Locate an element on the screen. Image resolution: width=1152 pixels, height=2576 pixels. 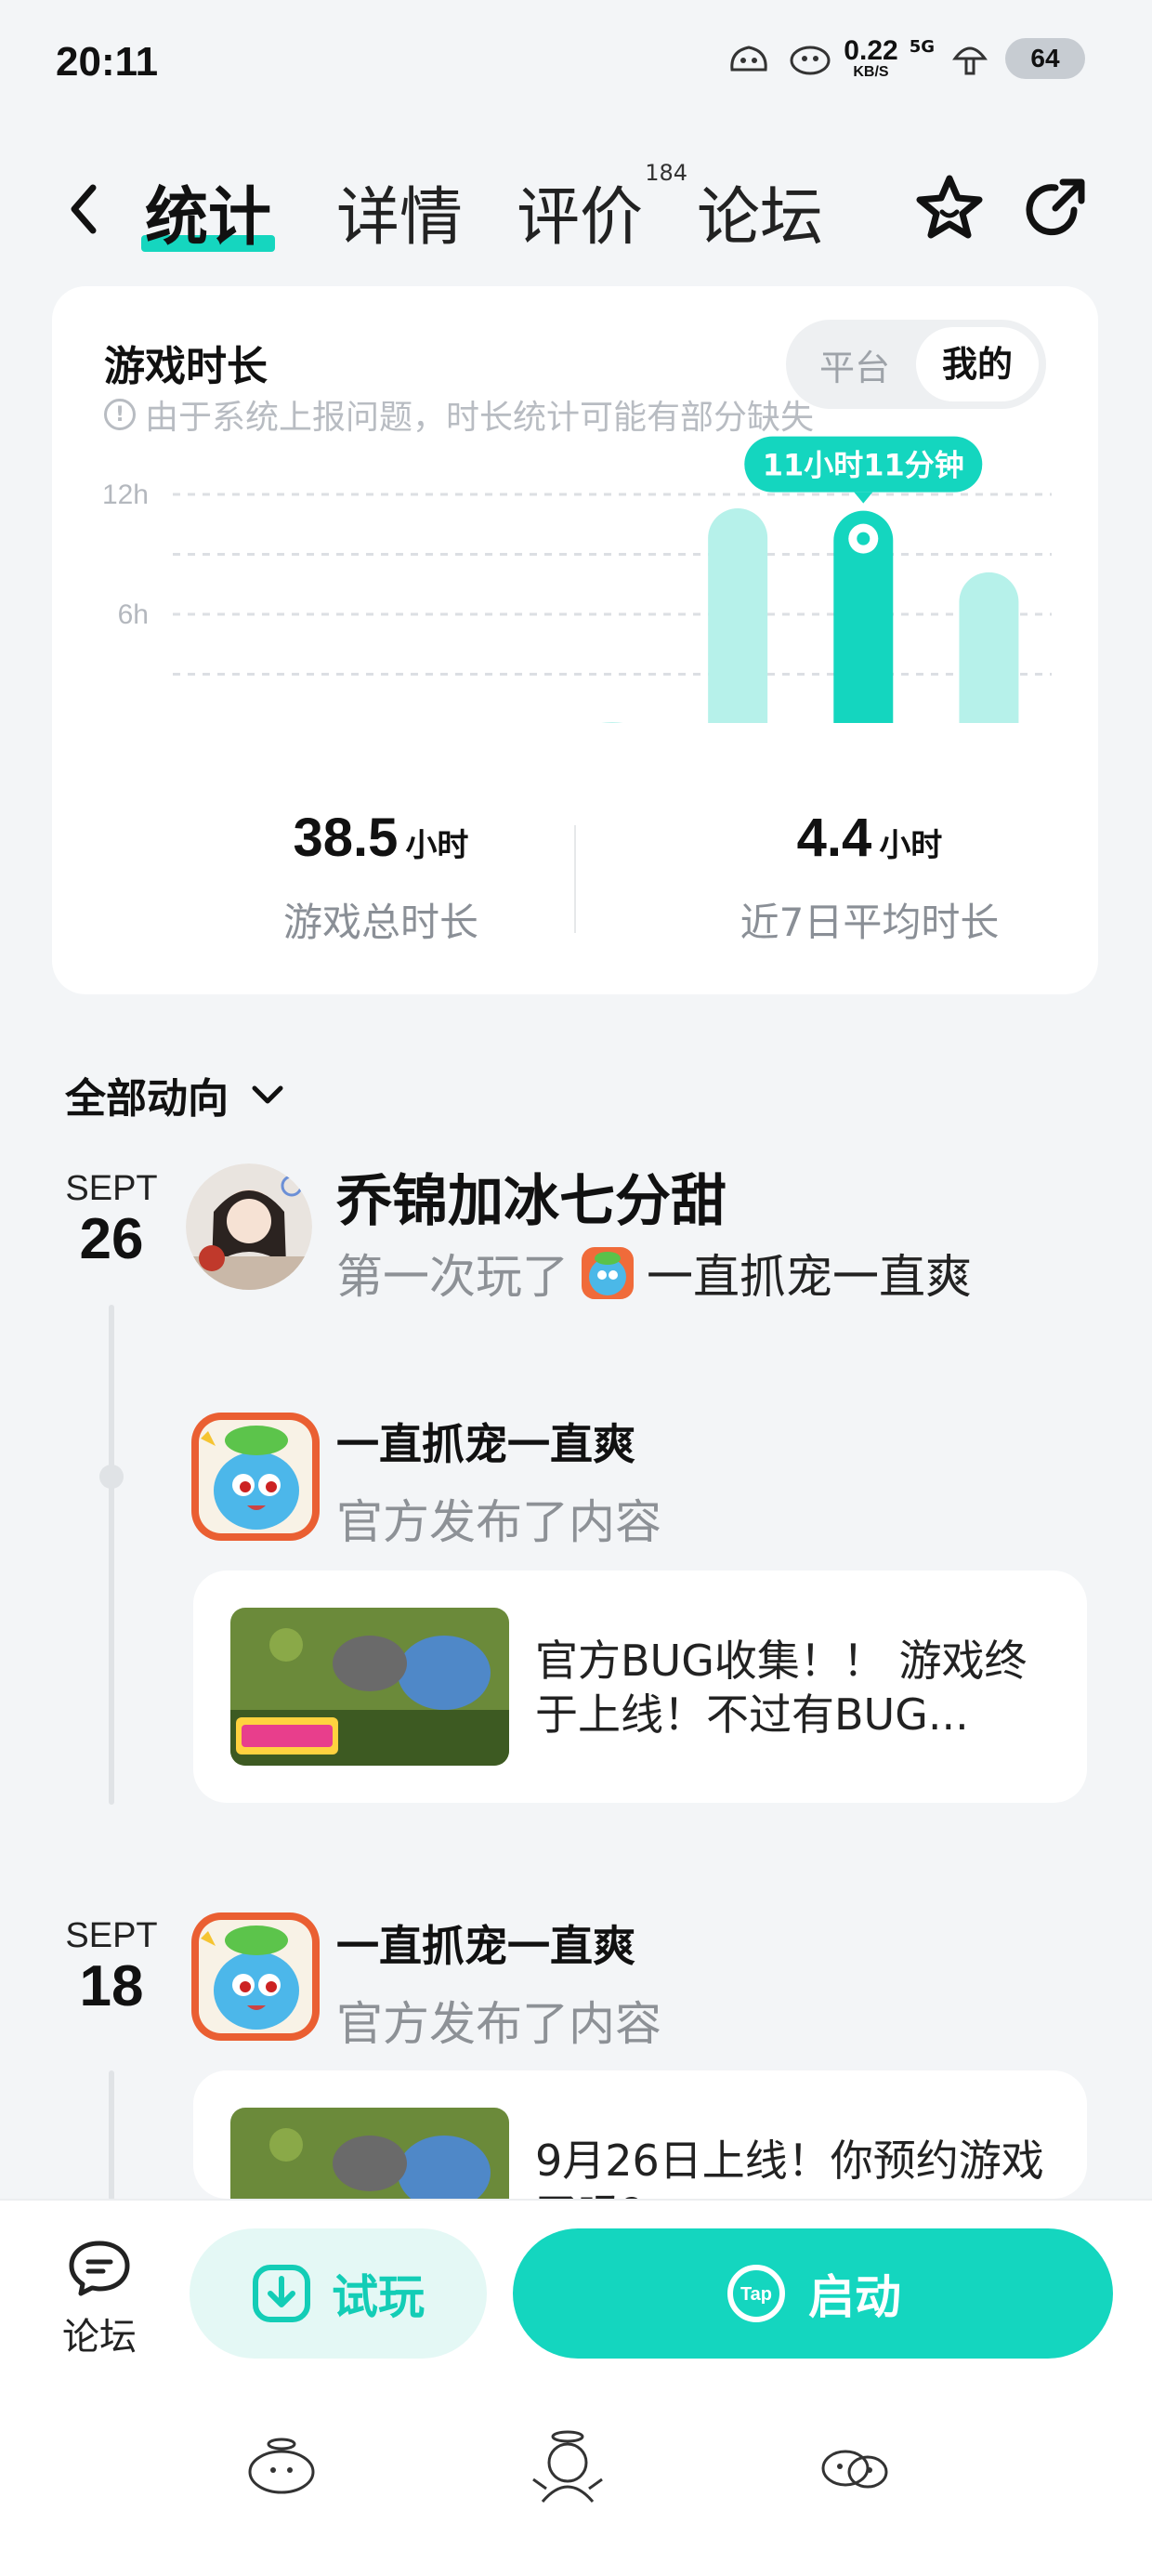
forum-button: 论坛 is located at coordinates (99, 2299).